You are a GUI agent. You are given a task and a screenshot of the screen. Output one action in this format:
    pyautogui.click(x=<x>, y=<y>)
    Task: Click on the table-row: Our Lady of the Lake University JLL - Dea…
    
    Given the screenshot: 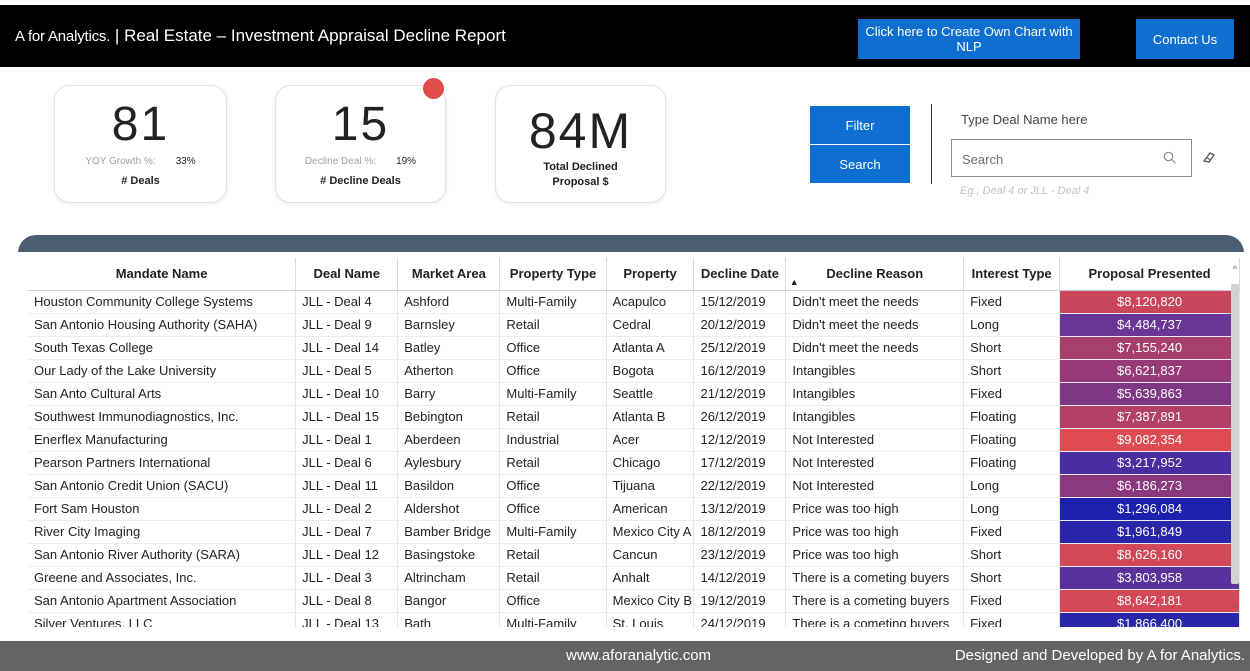 What is the action you would take?
    pyautogui.click(x=634, y=371)
    